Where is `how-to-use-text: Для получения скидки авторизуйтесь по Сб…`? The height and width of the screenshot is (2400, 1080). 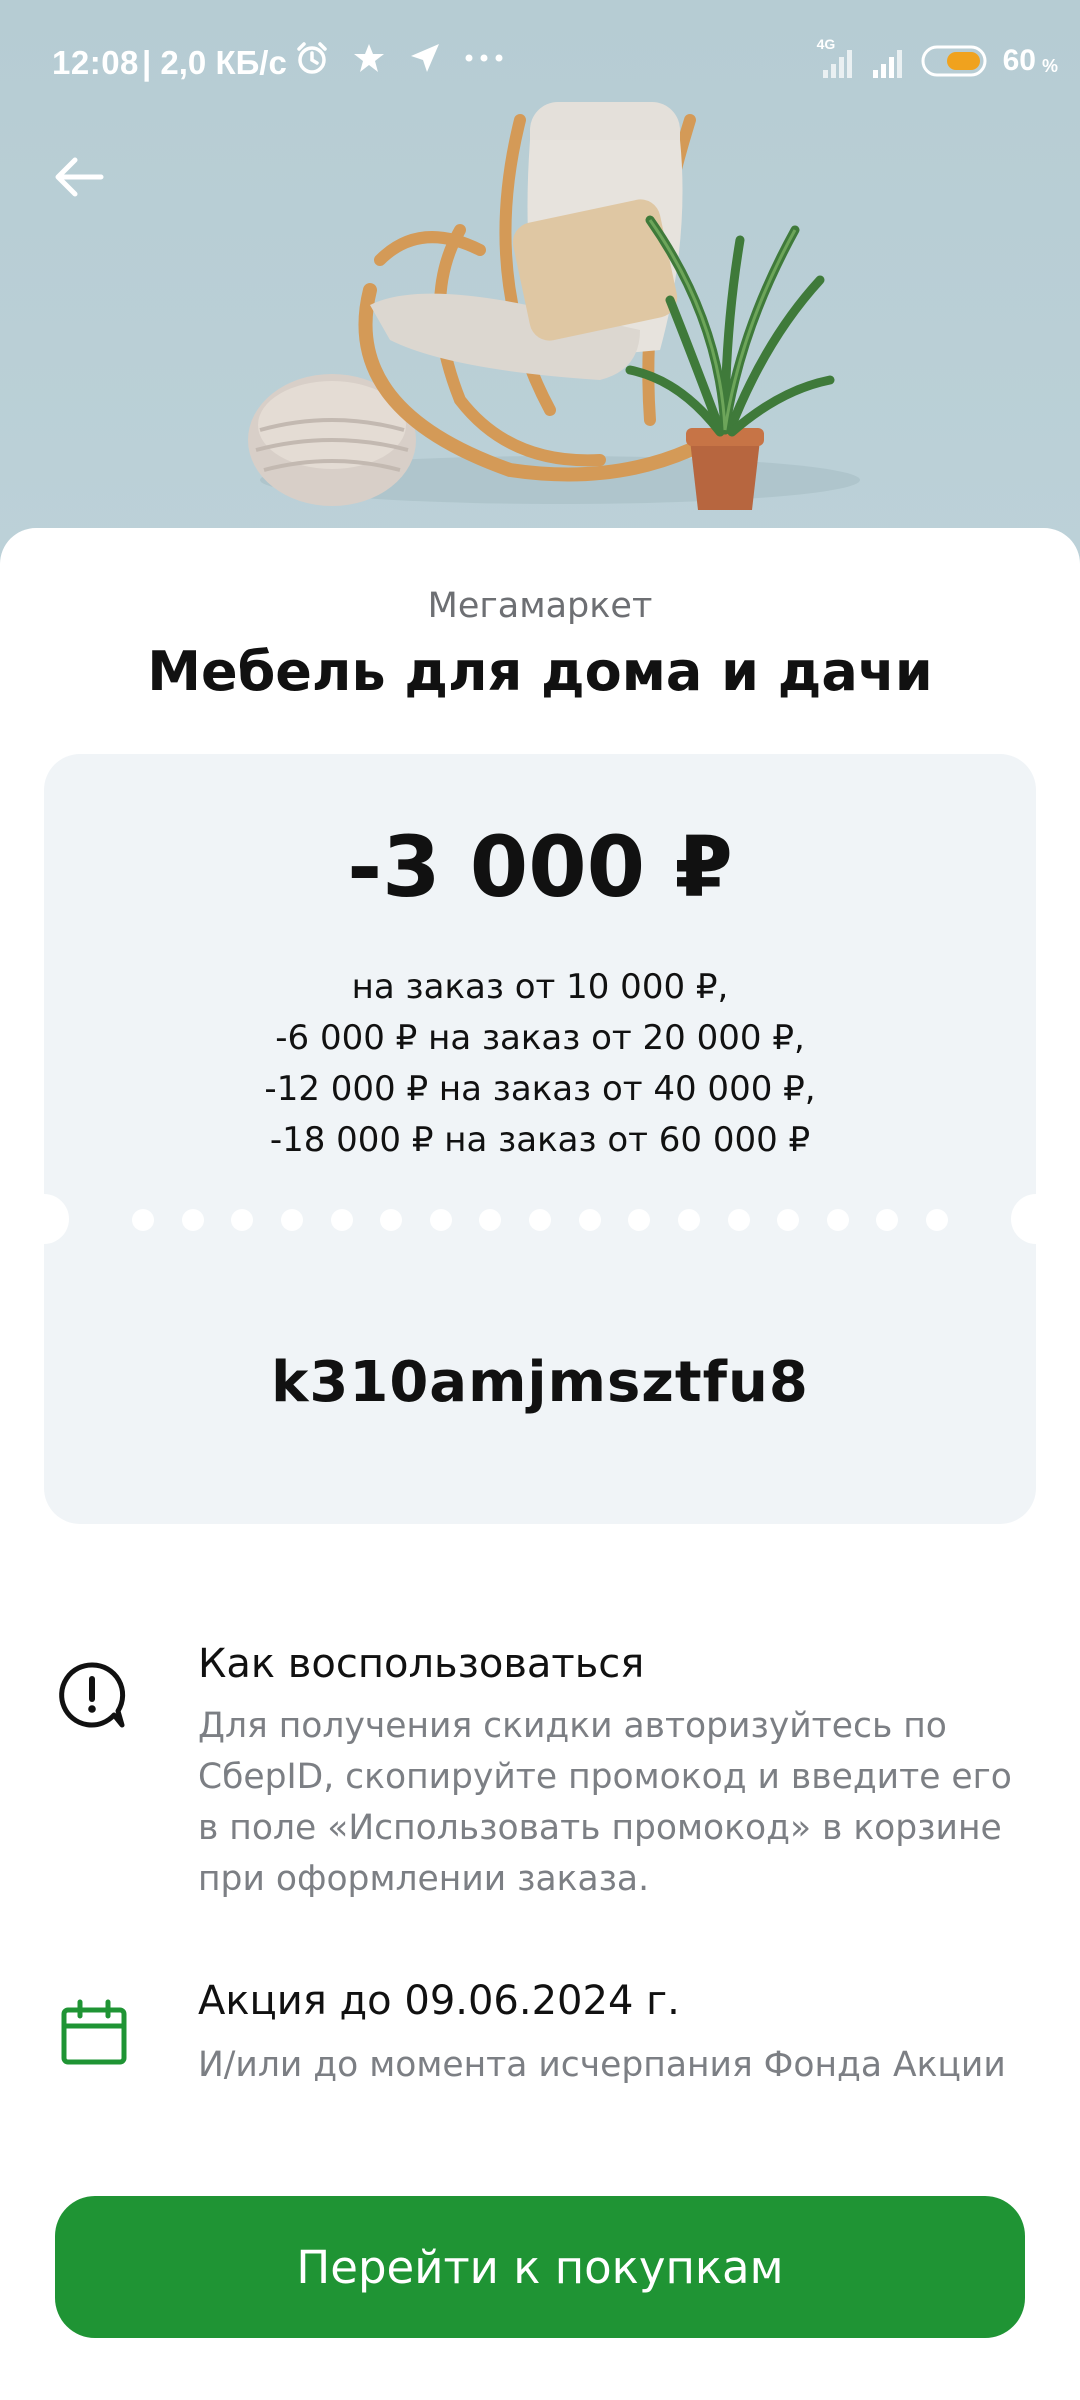
how-to-use-text: Для получения скидки авторизуйтесь по Сб… is located at coordinates (623, 1803).